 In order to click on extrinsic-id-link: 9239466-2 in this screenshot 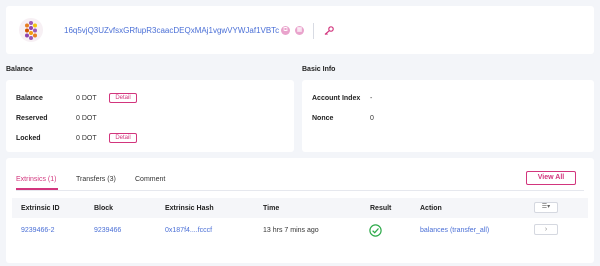, I will do `click(37, 230)`.